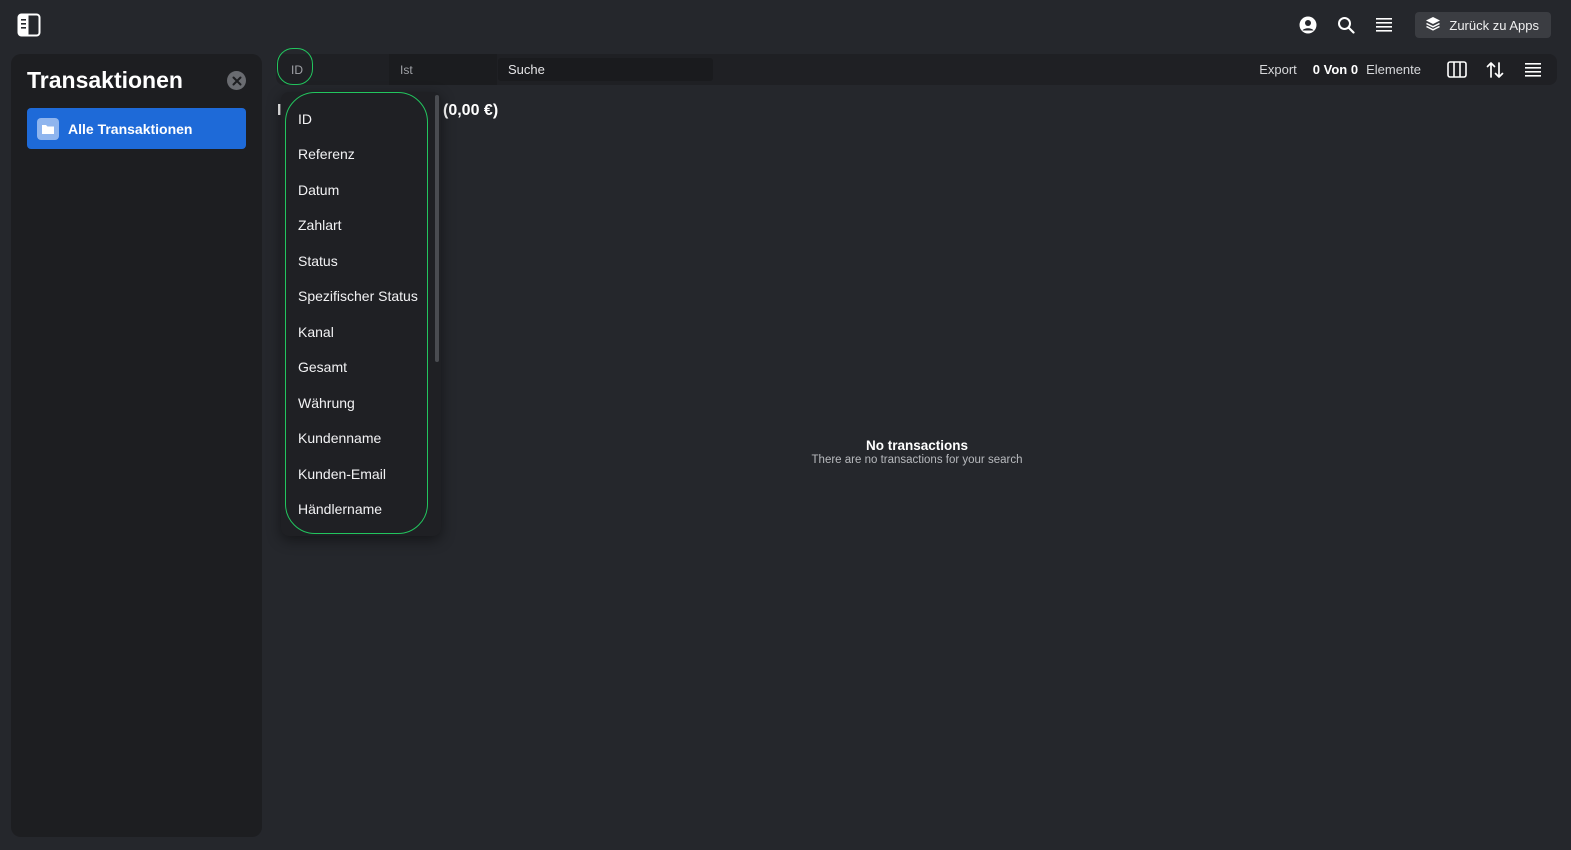 Image resolution: width=1571 pixels, height=850 pixels. Describe the element at coordinates (236, 80) in the screenshot. I see `close-icon` at that location.